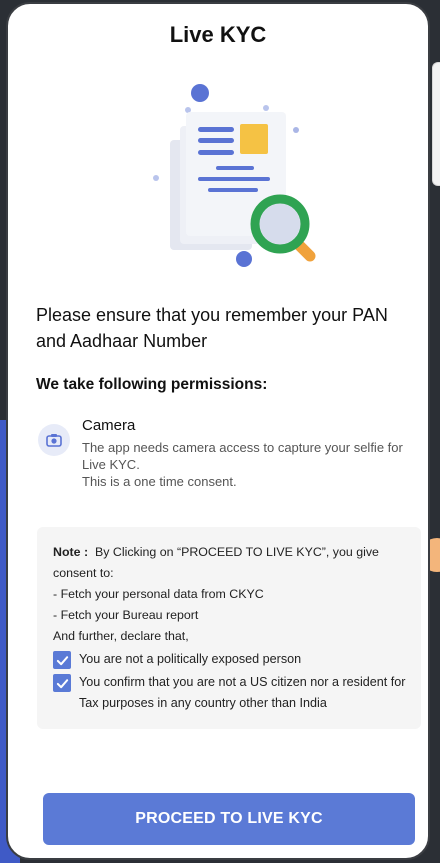 Image resolution: width=440 pixels, height=863 pixels. What do you see at coordinates (436, 124) in the screenshot?
I see `background-card` at bounding box center [436, 124].